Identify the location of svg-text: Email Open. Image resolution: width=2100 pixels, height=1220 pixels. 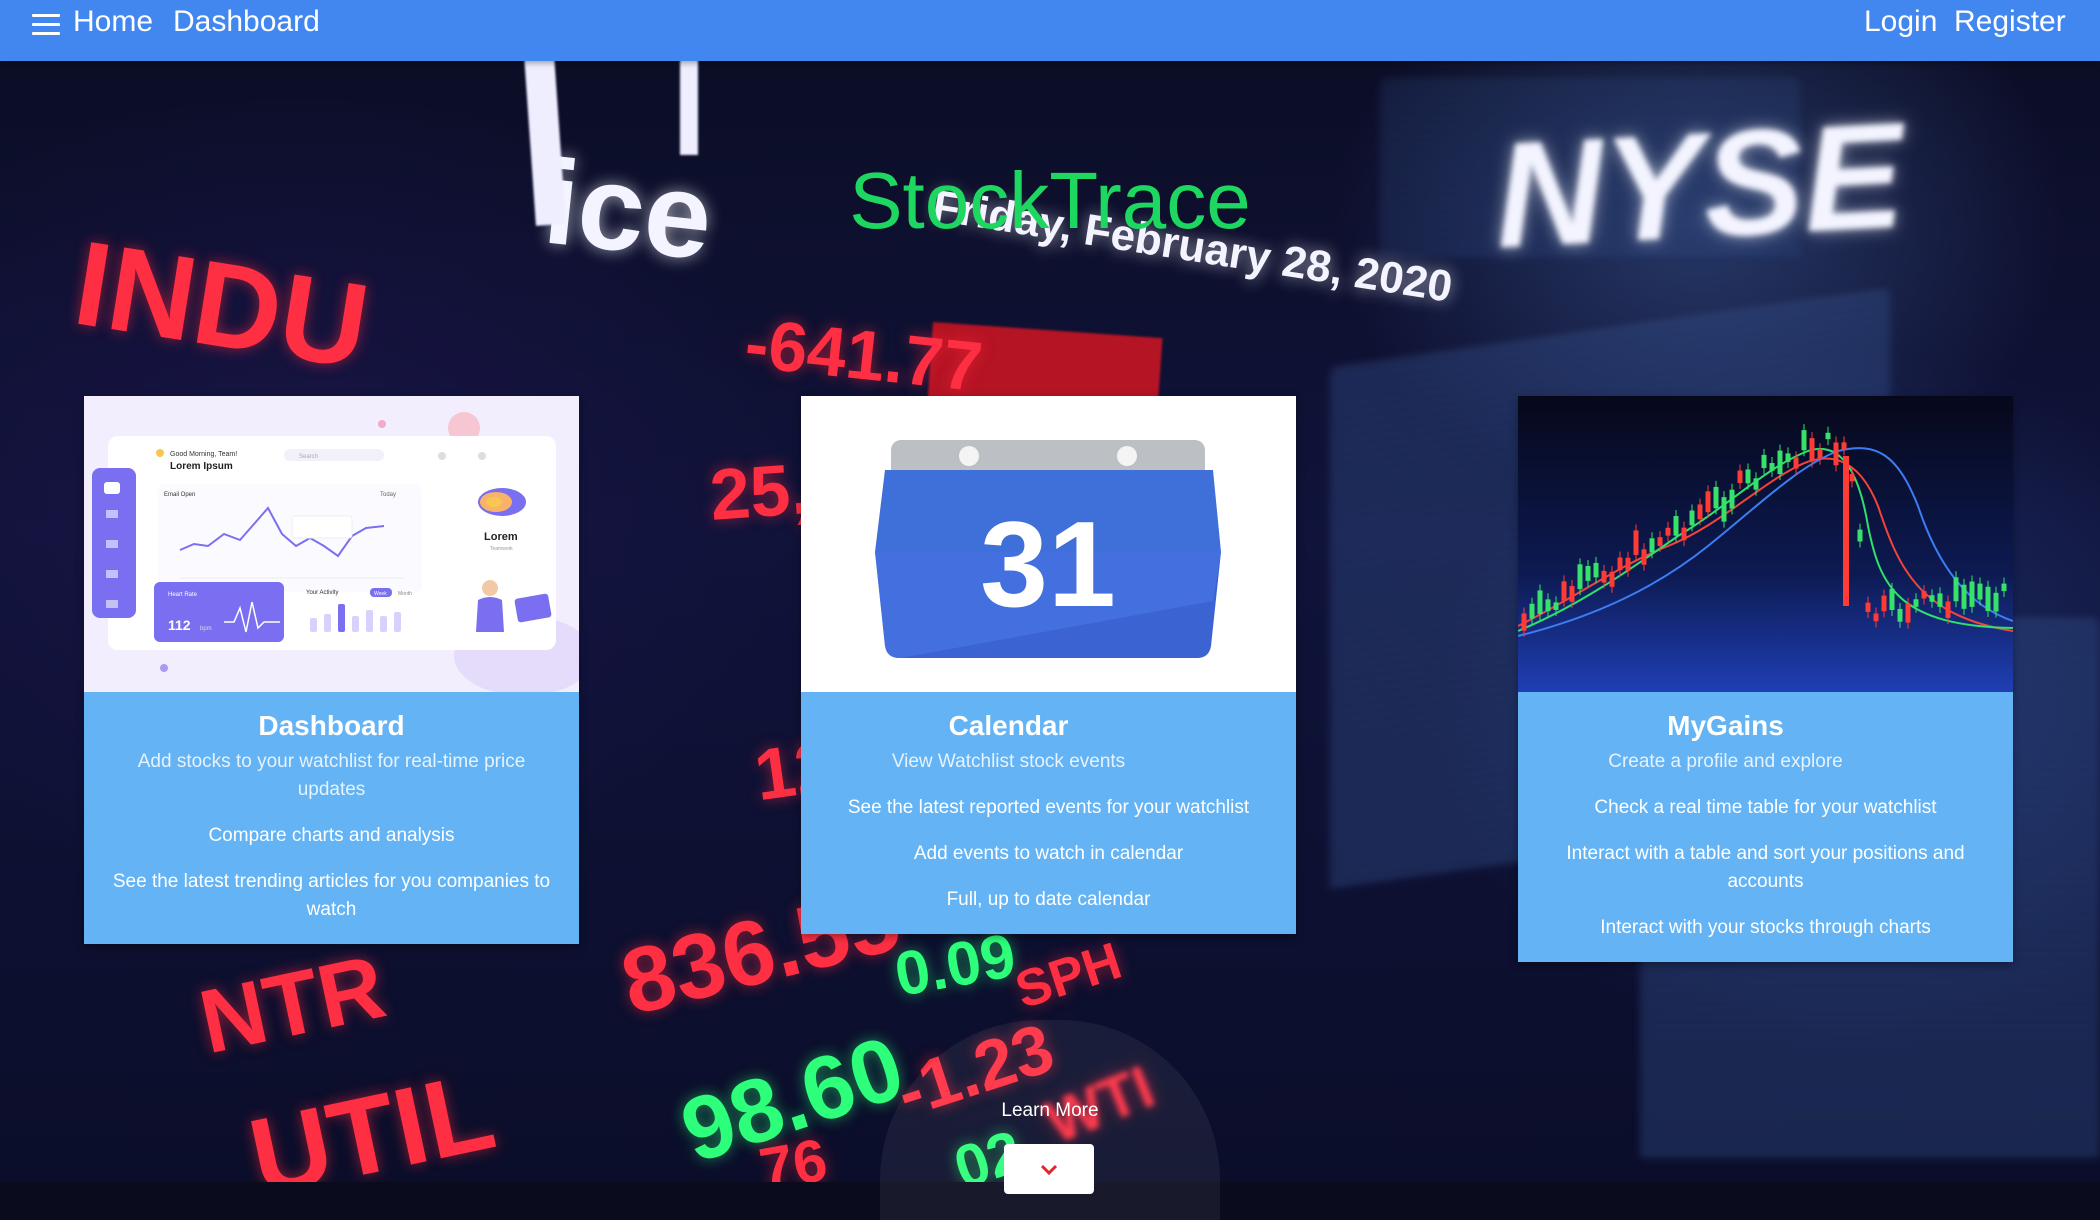
(179, 495).